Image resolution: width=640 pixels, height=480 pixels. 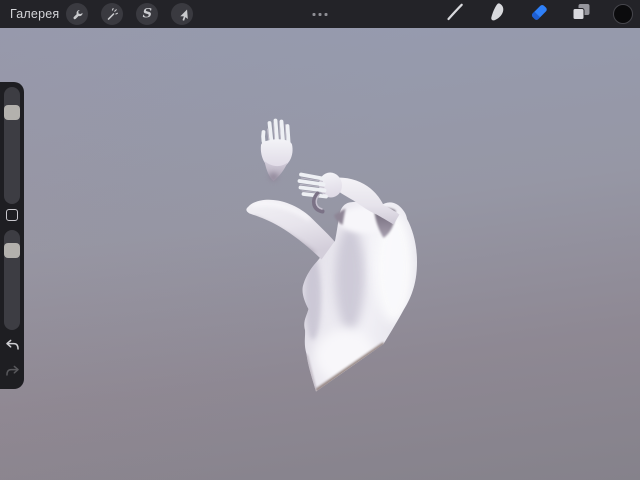 I want to click on undo-arrow-icon, so click(x=12, y=347).